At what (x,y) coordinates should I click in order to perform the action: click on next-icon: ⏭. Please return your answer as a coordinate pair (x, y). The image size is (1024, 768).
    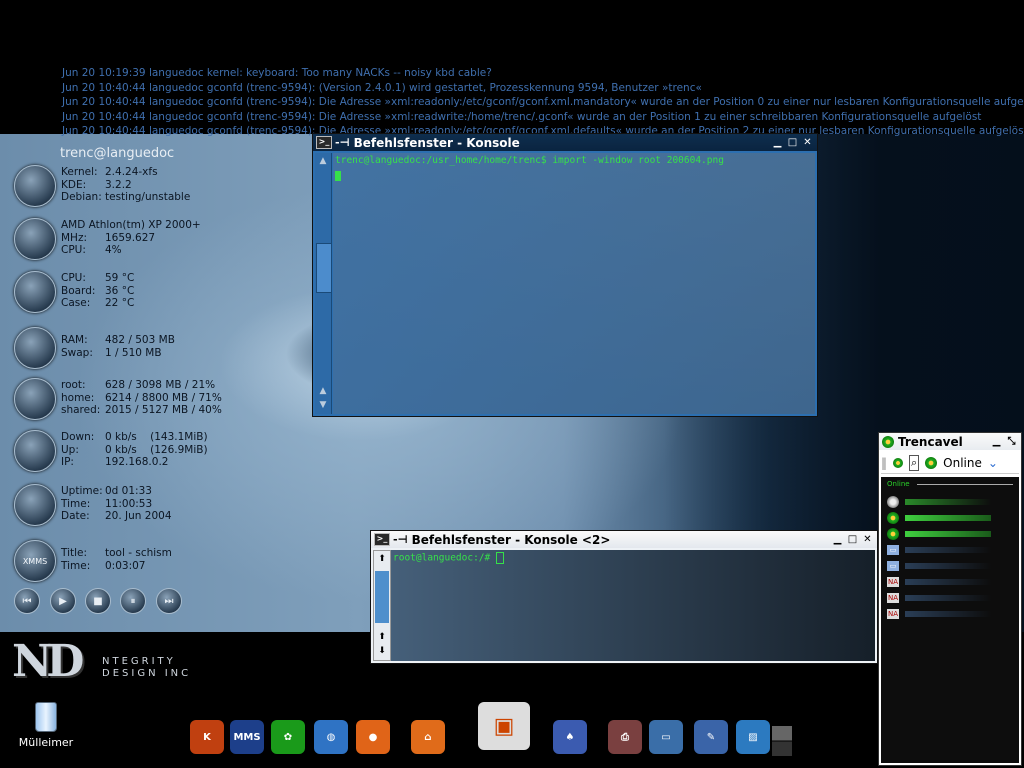
    Looking at the image, I should click on (169, 601).